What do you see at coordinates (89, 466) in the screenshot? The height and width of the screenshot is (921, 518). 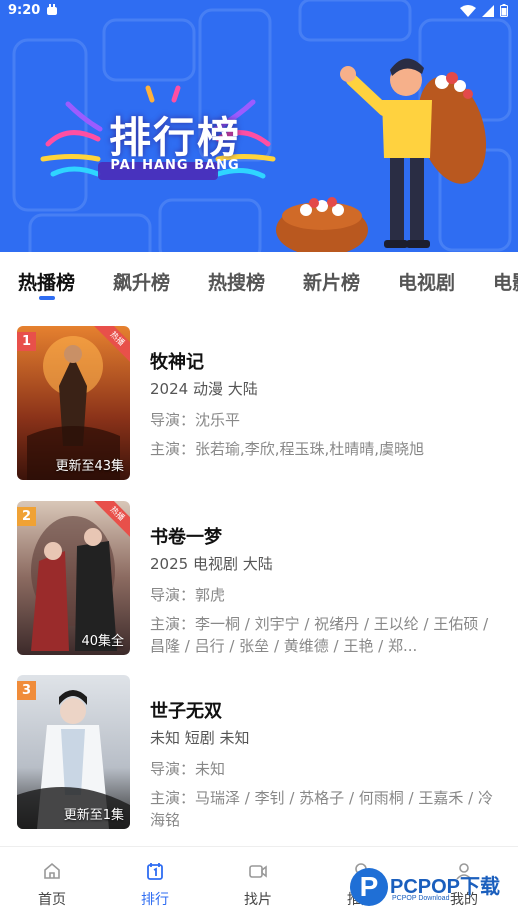 I see `episode-status: 更新至43集` at bounding box center [89, 466].